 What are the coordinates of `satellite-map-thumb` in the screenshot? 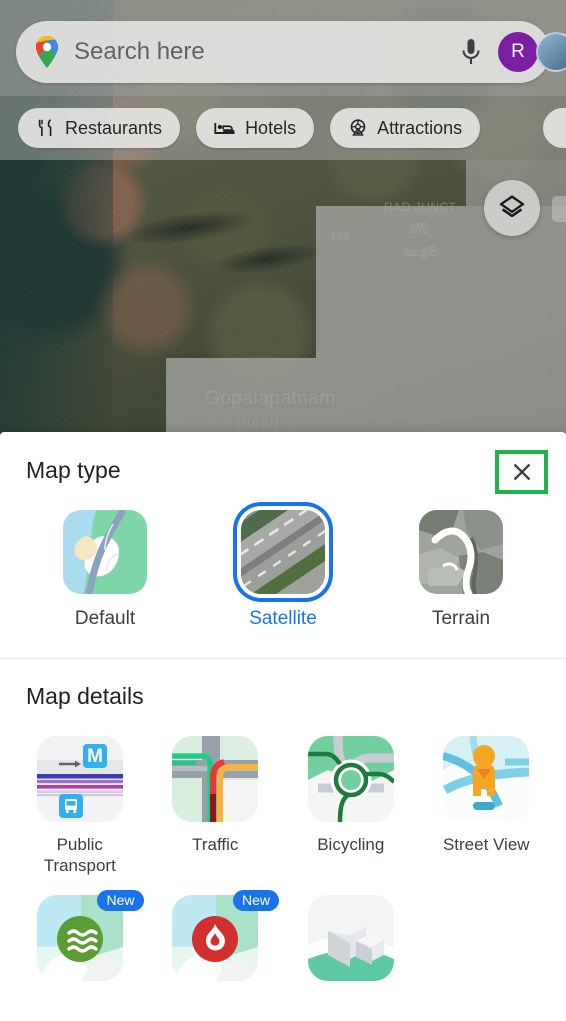 It's located at (283, 552).